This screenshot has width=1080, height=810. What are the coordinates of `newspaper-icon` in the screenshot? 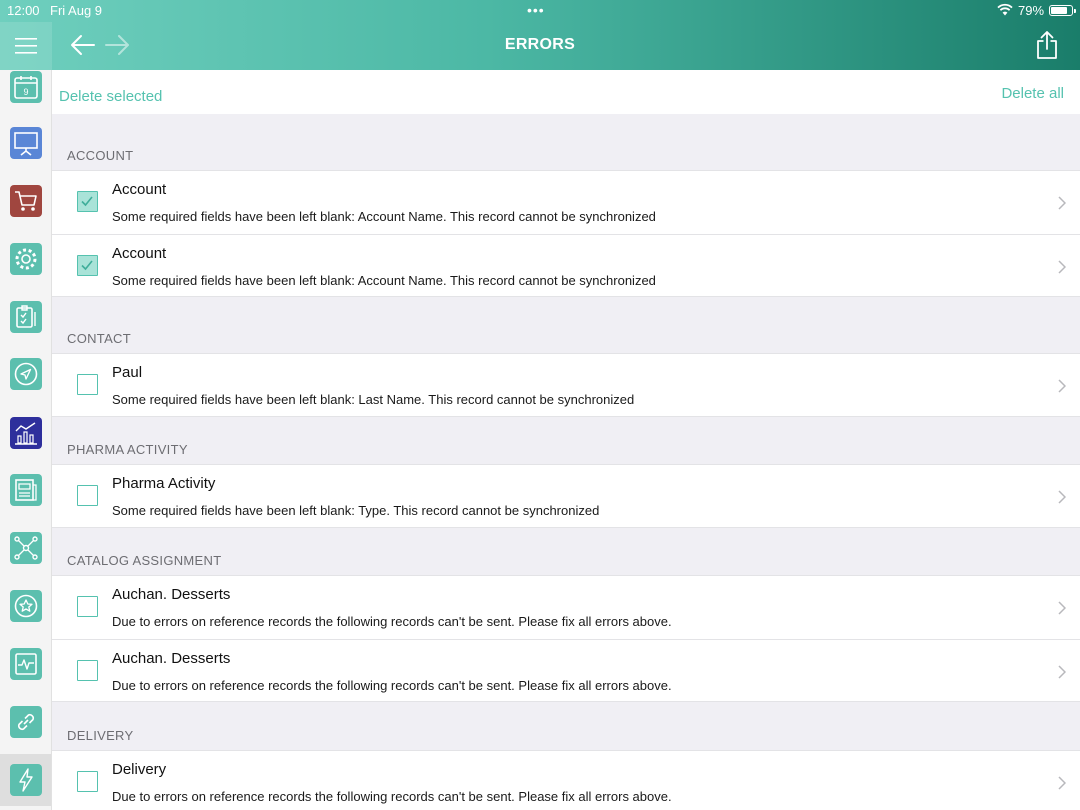 It's located at (26, 490).